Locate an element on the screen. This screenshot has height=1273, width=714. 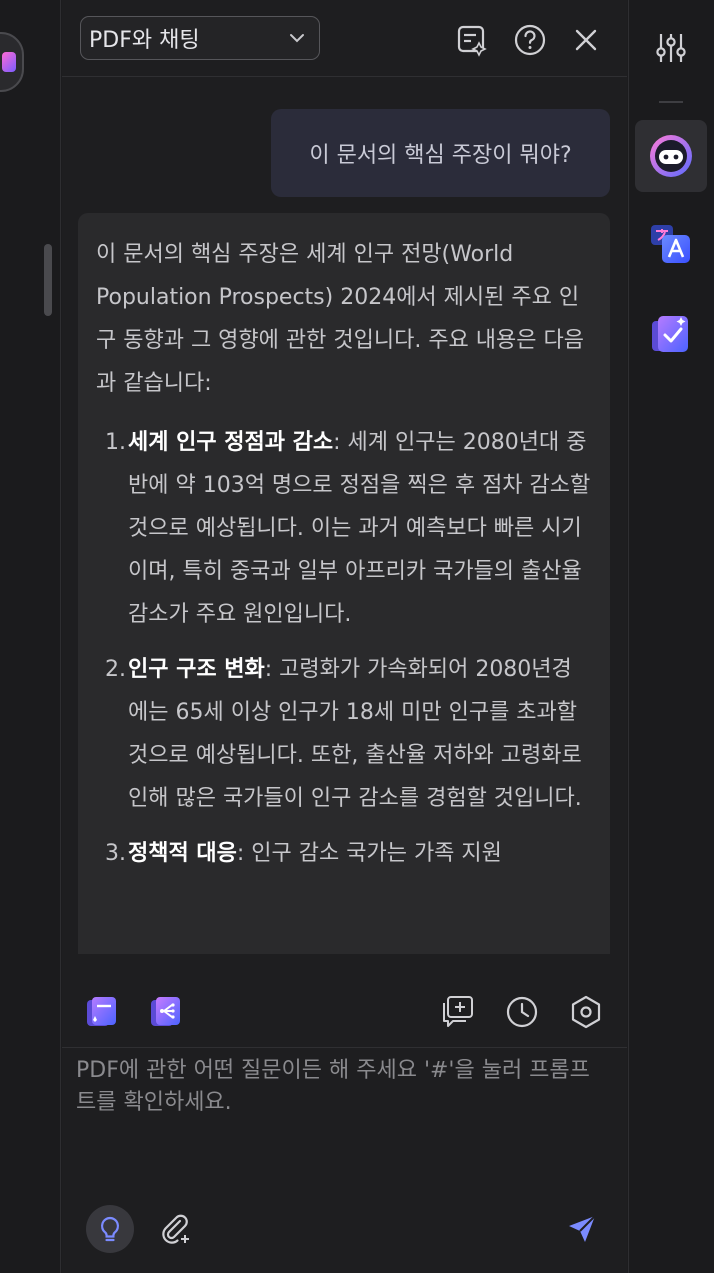
send-button is located at coordinates (582, 1229).